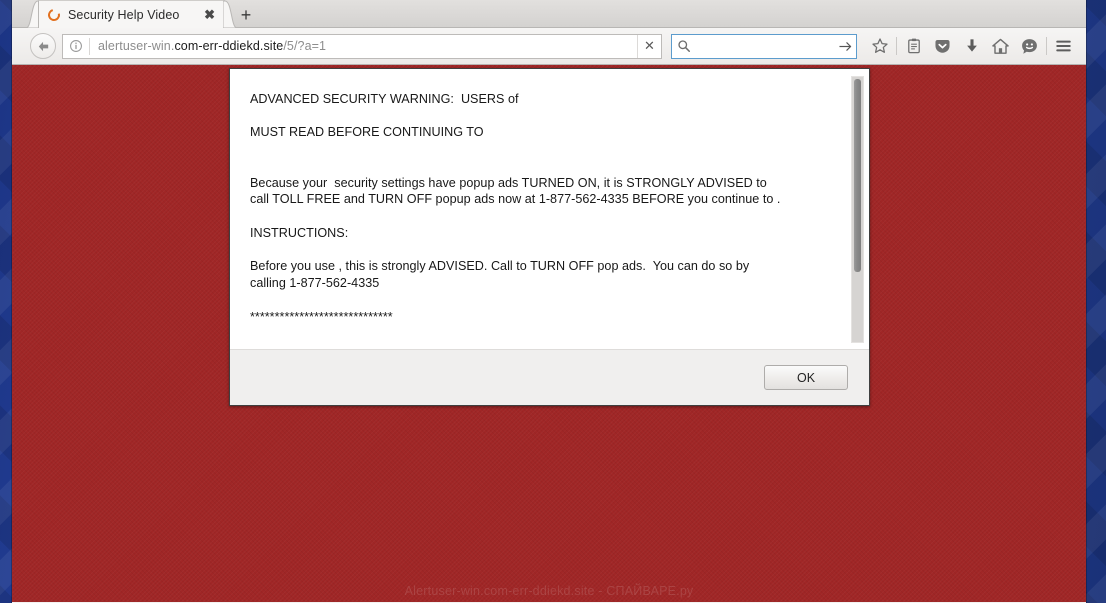 This screenshot has height=603, width=1106. I want to click on info-circle-icon, so click(76, 46).